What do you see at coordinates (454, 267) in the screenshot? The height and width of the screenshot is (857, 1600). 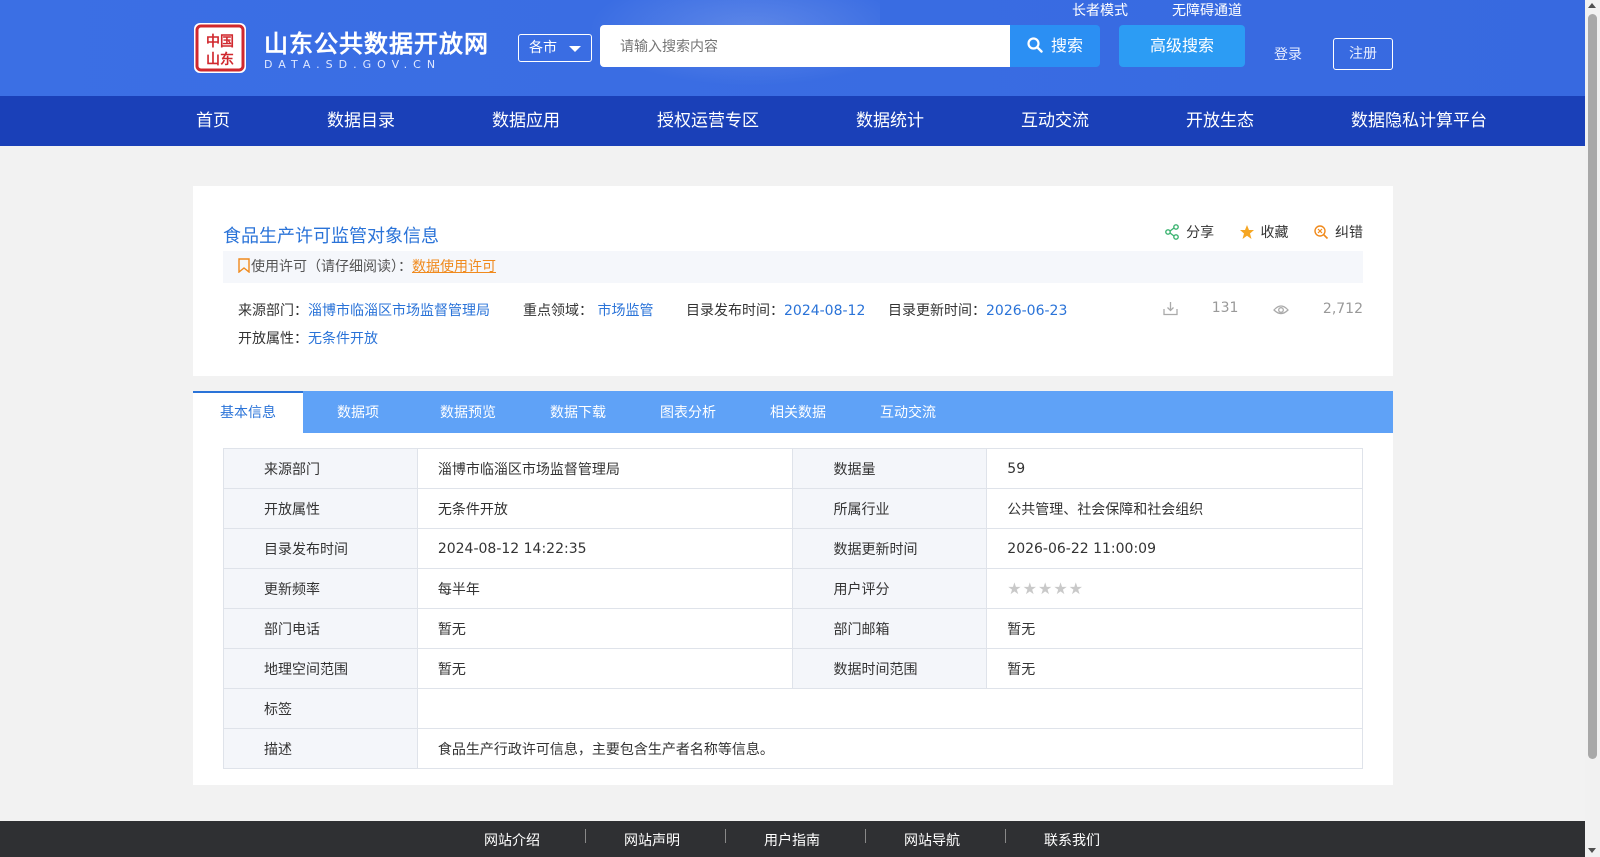 I see `license-link: 数据使用许可` at bounding box center [454, 267].